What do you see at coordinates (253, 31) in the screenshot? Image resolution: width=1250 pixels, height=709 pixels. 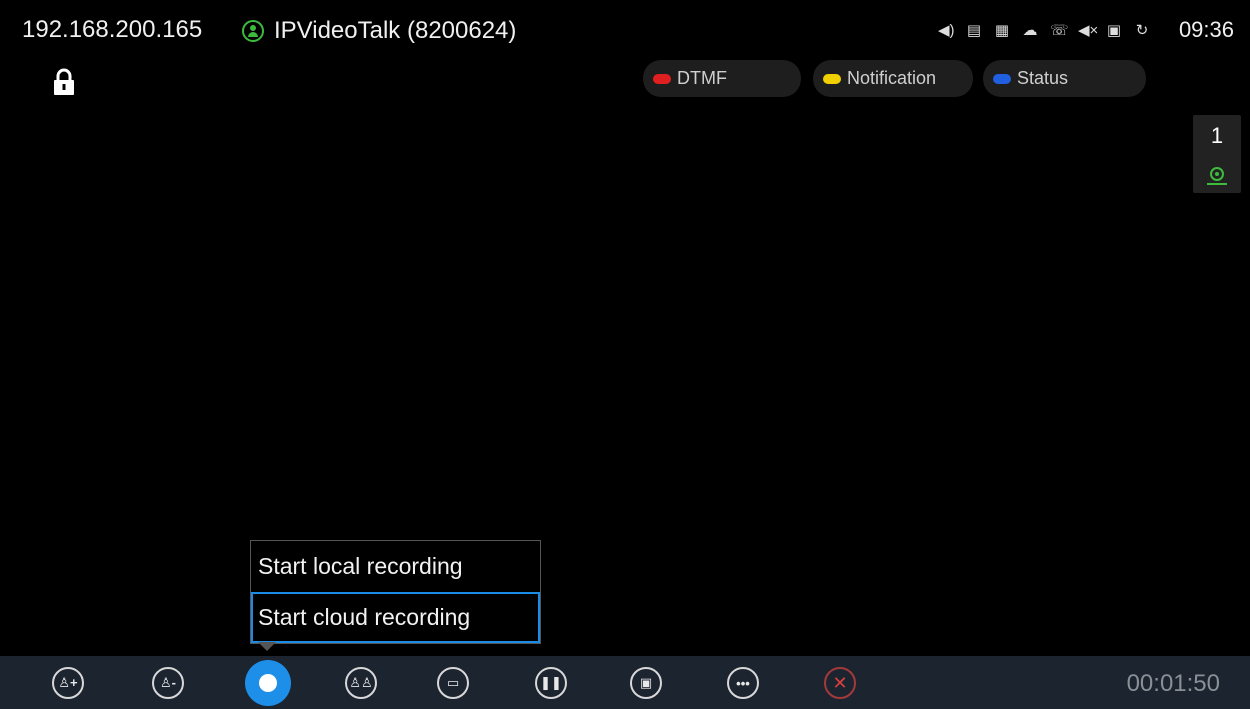 I see `account-registered-icon` at bounding box center [253, 31].